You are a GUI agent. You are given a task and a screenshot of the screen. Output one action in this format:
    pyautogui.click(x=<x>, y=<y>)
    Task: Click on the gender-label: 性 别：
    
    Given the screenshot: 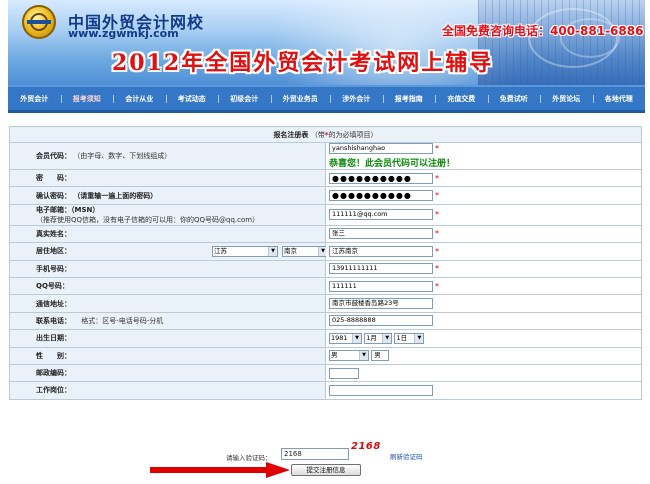 What is the action you would take?
    pyautogui.click(x=53, y=355)
    